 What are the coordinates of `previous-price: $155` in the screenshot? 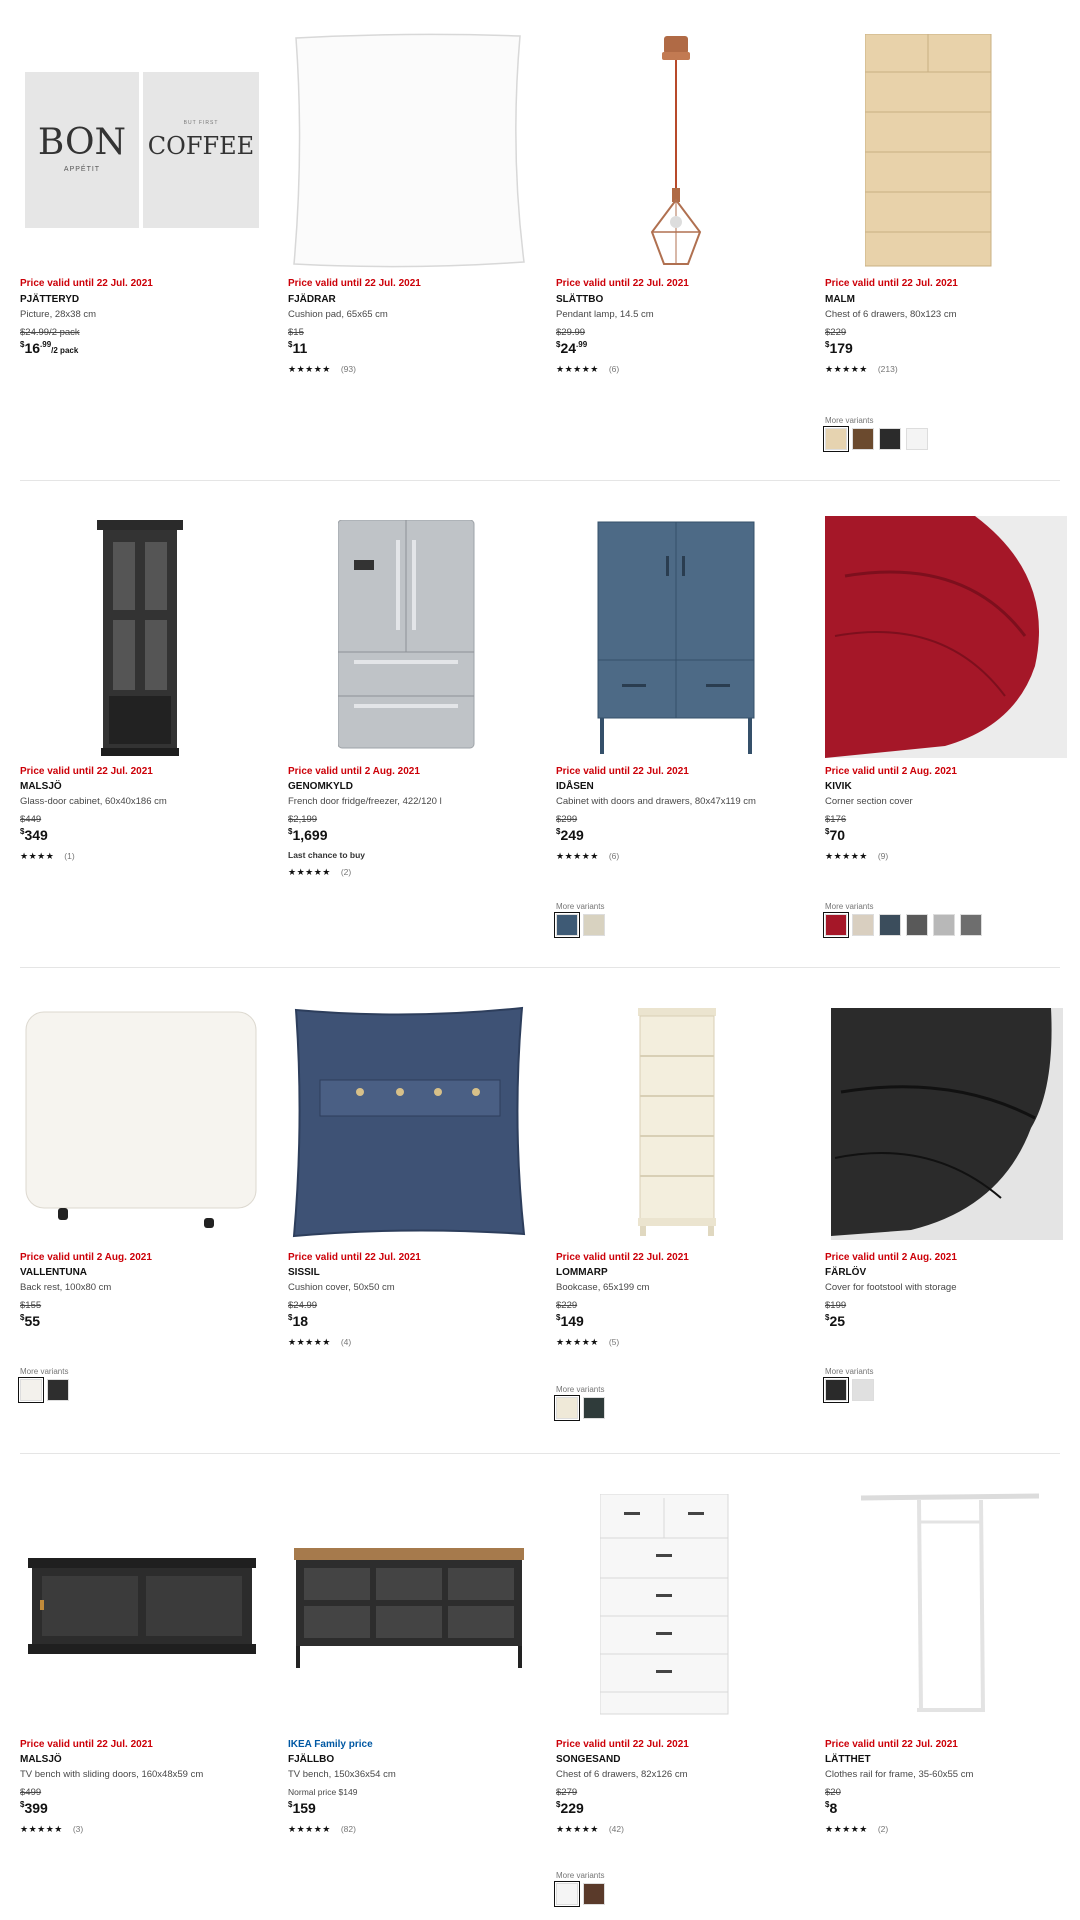 It's located at (31, 1305).